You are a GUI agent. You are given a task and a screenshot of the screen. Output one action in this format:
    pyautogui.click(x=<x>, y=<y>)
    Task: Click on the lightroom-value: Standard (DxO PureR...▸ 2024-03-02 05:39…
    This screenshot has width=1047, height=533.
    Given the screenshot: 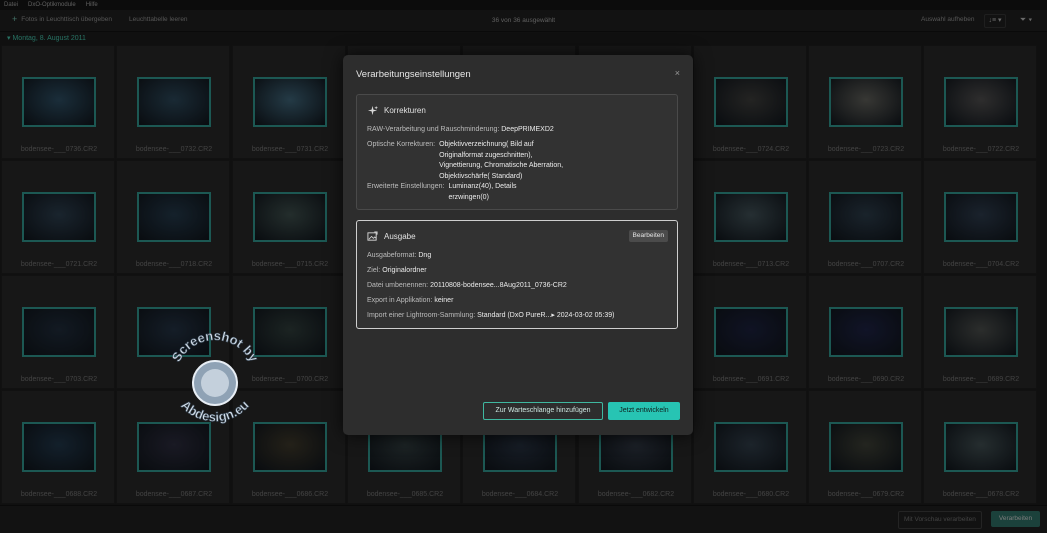 What is the action you would take?
    pyautogui.click(x=546, y=315)
    